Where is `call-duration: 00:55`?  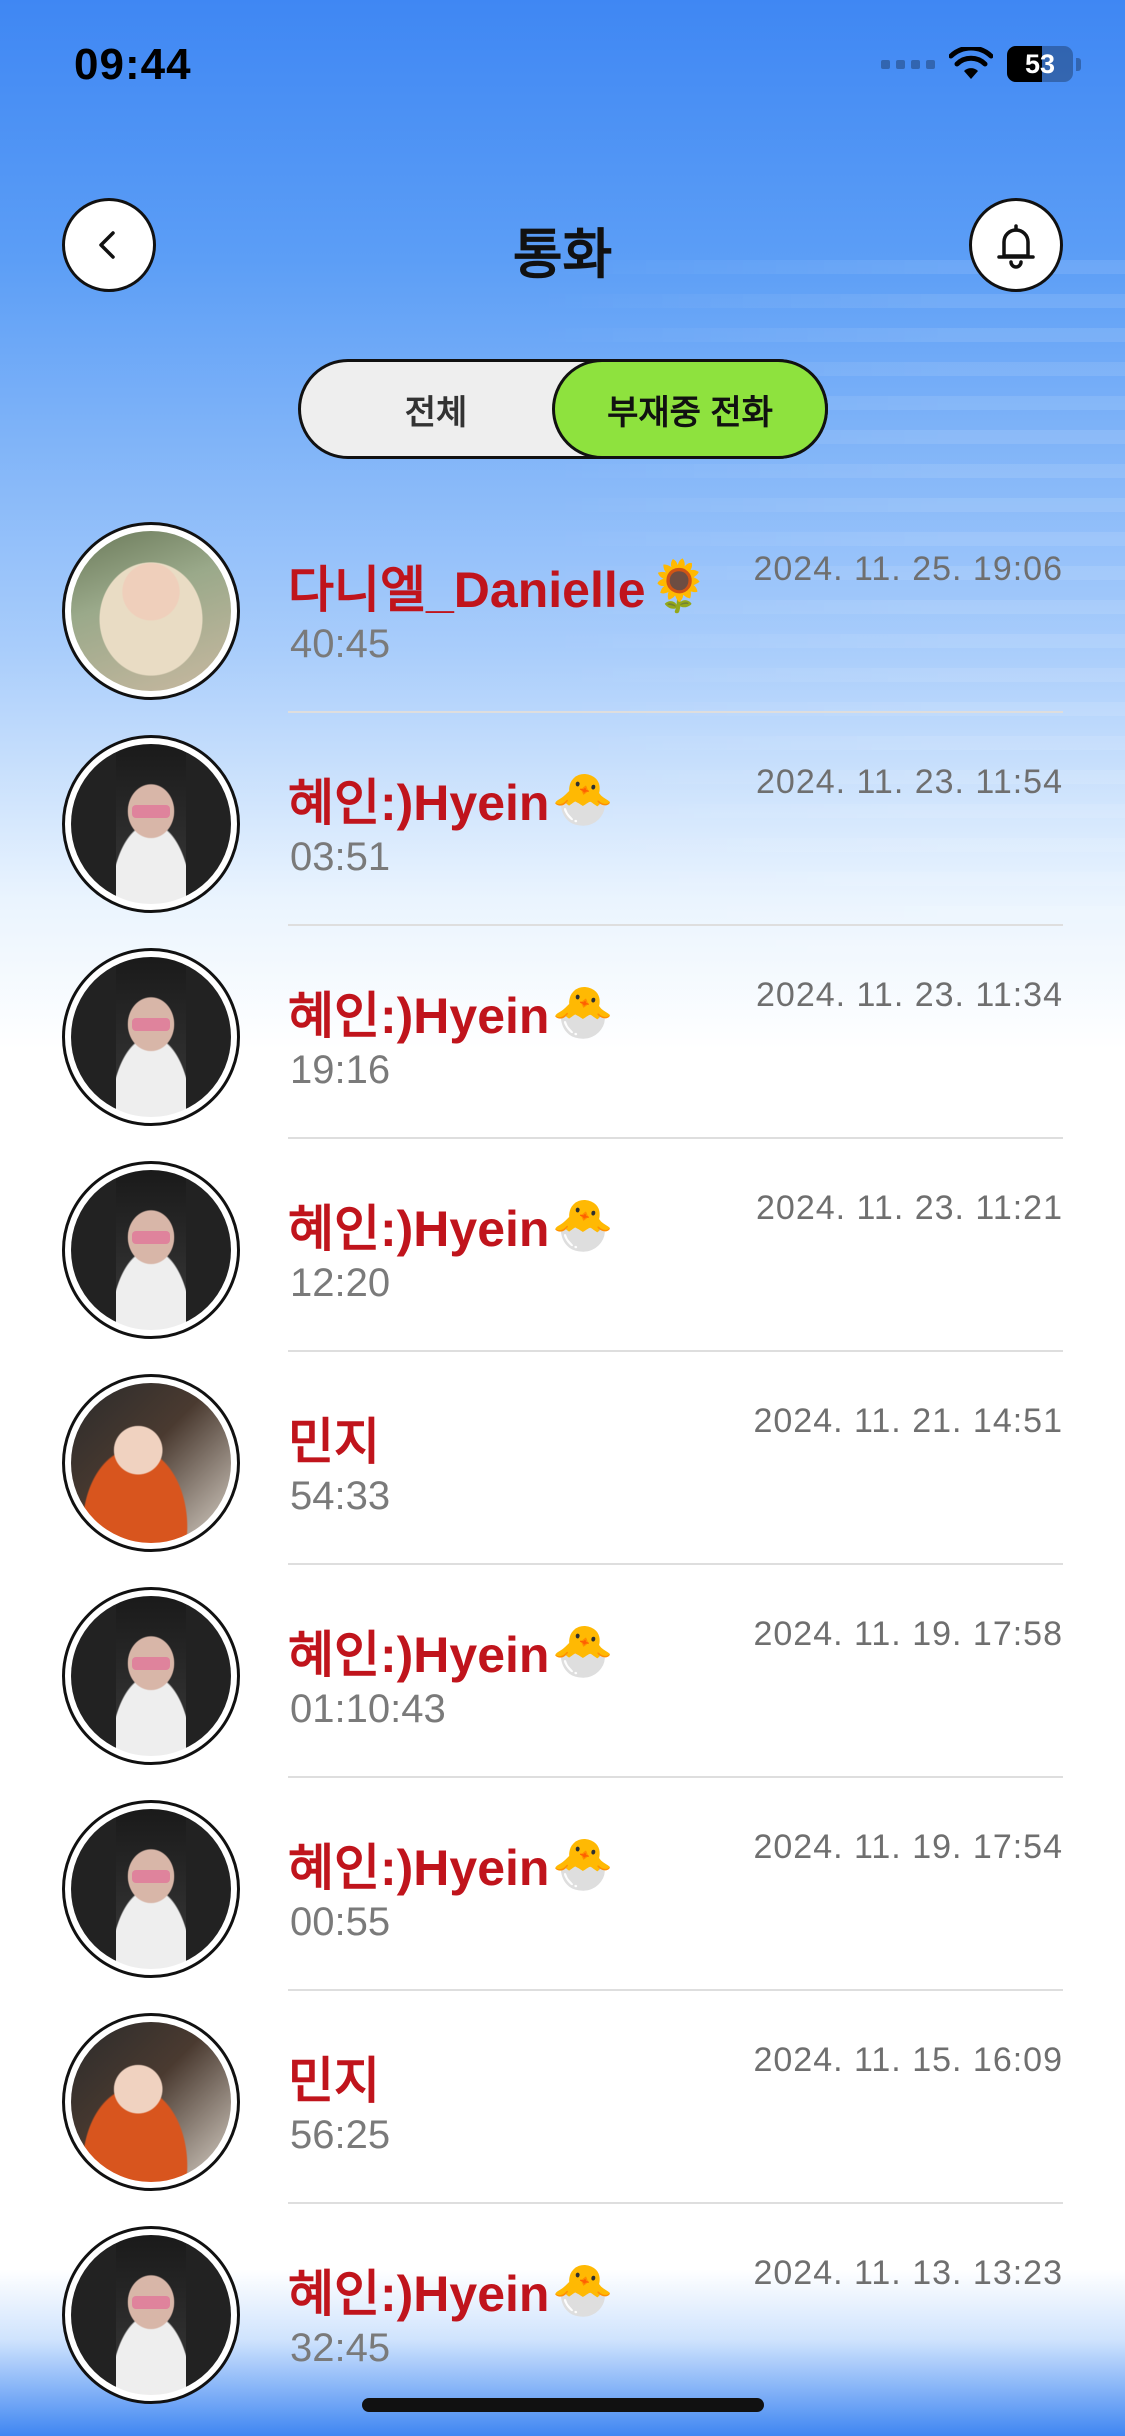 call-duration: 00:55 is located at coordinates (340, 1922).